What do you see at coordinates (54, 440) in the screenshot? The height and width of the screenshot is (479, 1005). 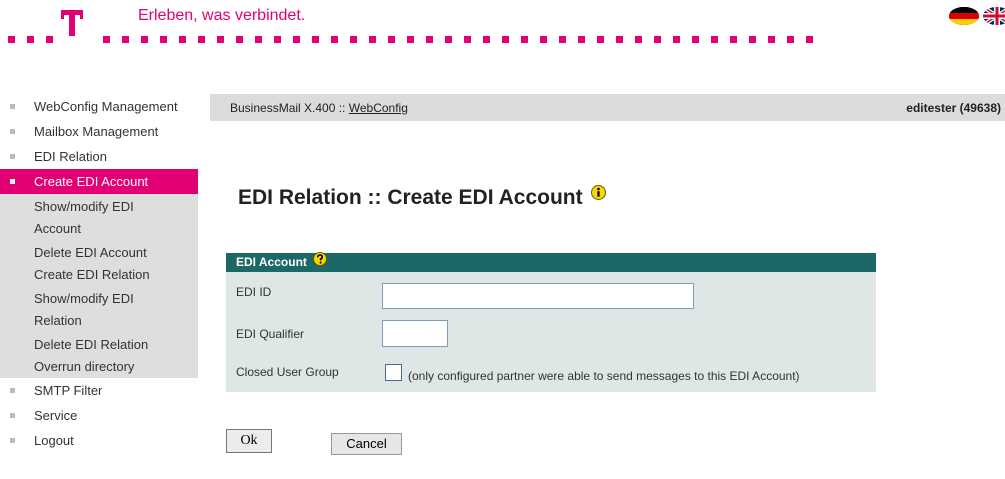 I see `sidebar-item-label: Logout` at bounding box center [54, 440].